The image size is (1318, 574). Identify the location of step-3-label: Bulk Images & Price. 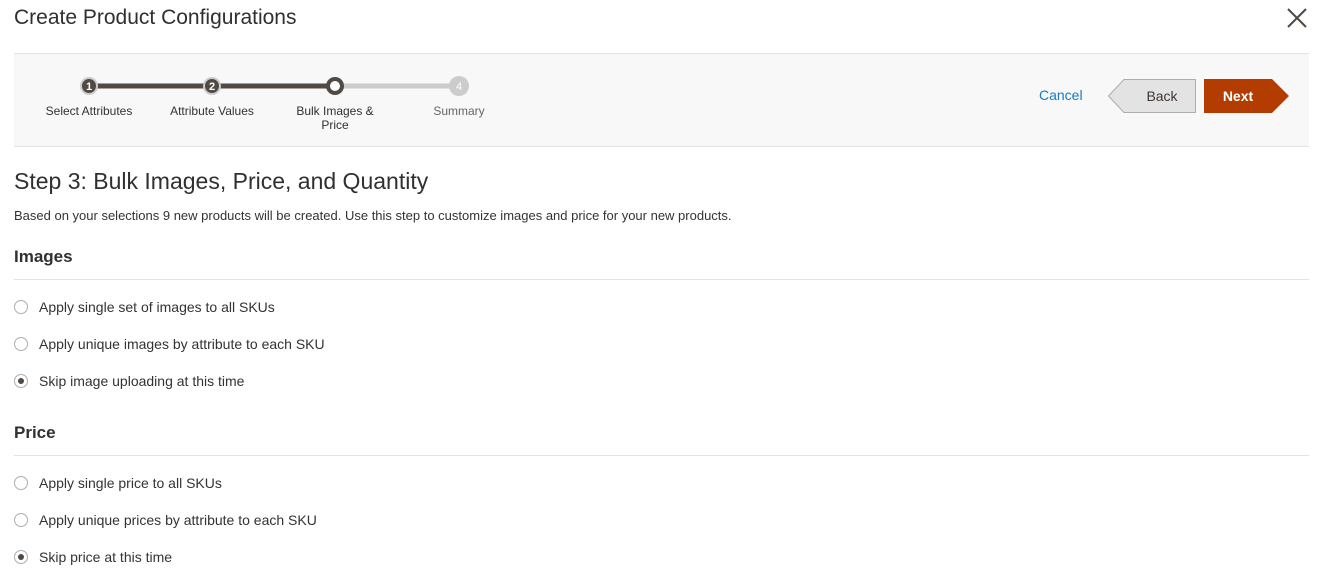
(335, 118).